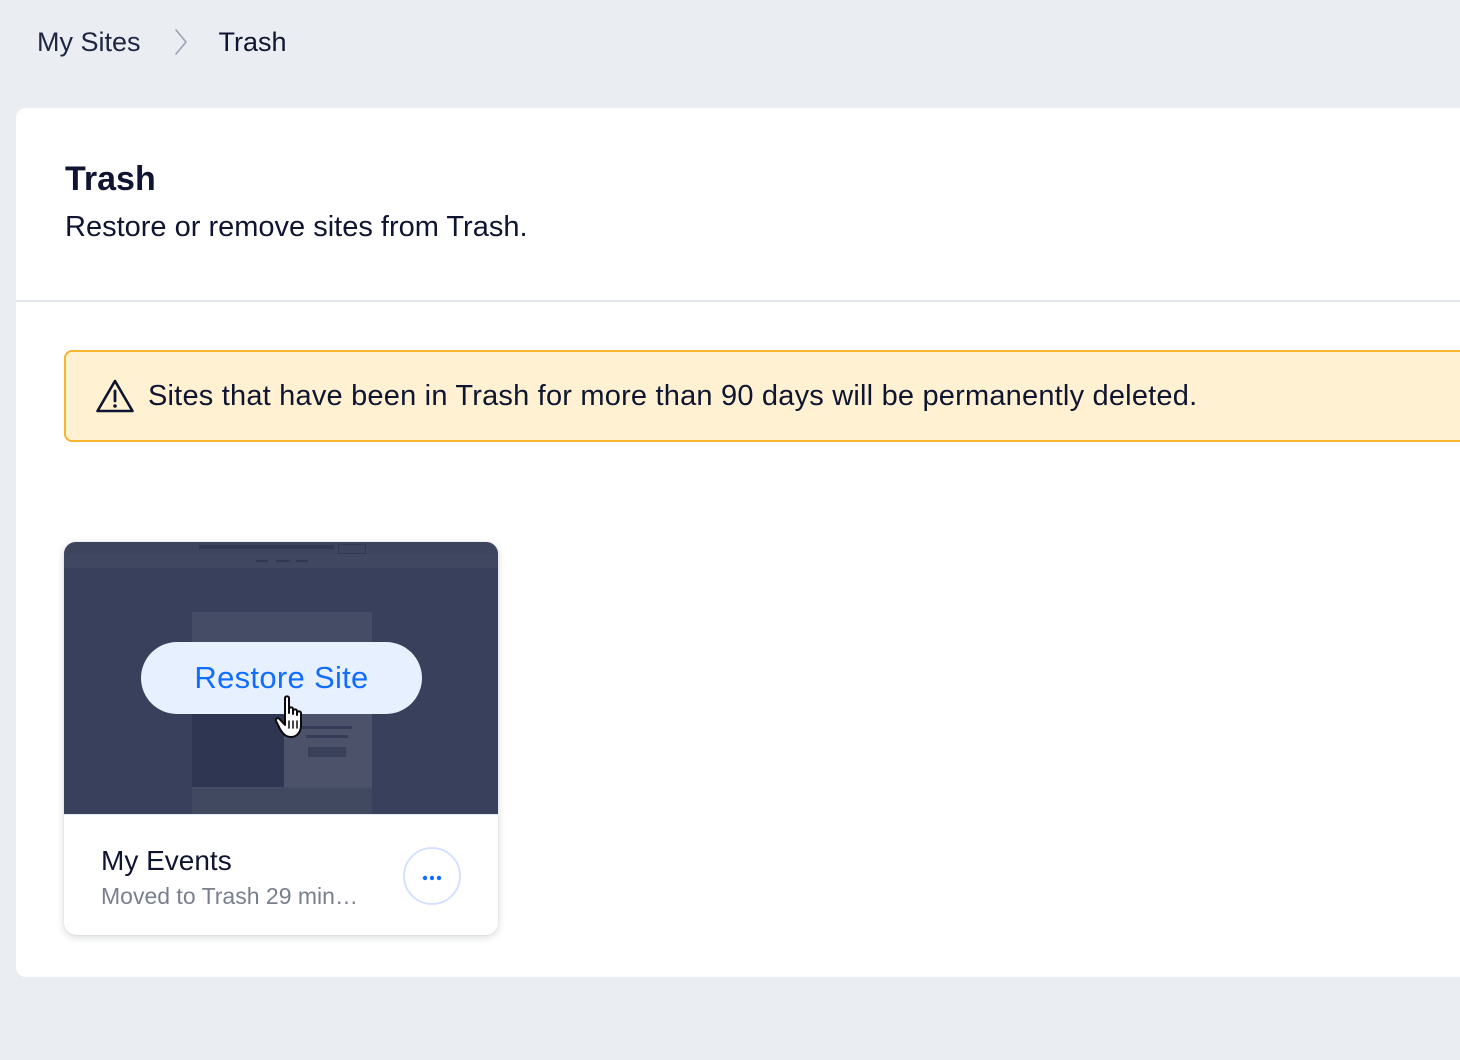 This screenshot has height=1060, width=1460. Describe the element at coordinates (162, 42) in the screenshot. I see `breadcrumb: My Sites Trash` at that location.